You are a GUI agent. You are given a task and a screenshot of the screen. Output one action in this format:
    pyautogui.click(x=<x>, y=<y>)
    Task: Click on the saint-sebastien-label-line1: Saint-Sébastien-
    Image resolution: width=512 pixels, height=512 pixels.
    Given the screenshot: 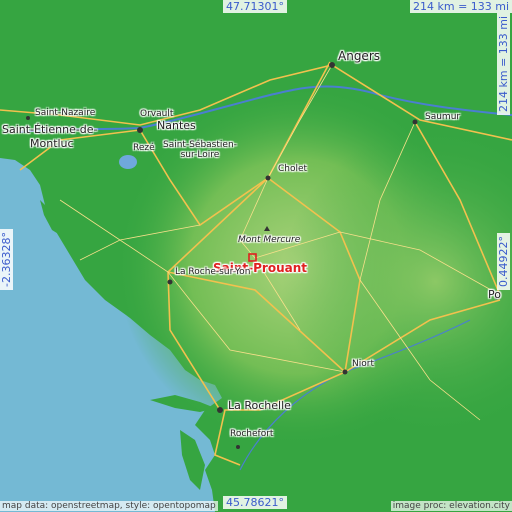 What is the action you would take?
    pyautogui.click(x=200, y=145)
    